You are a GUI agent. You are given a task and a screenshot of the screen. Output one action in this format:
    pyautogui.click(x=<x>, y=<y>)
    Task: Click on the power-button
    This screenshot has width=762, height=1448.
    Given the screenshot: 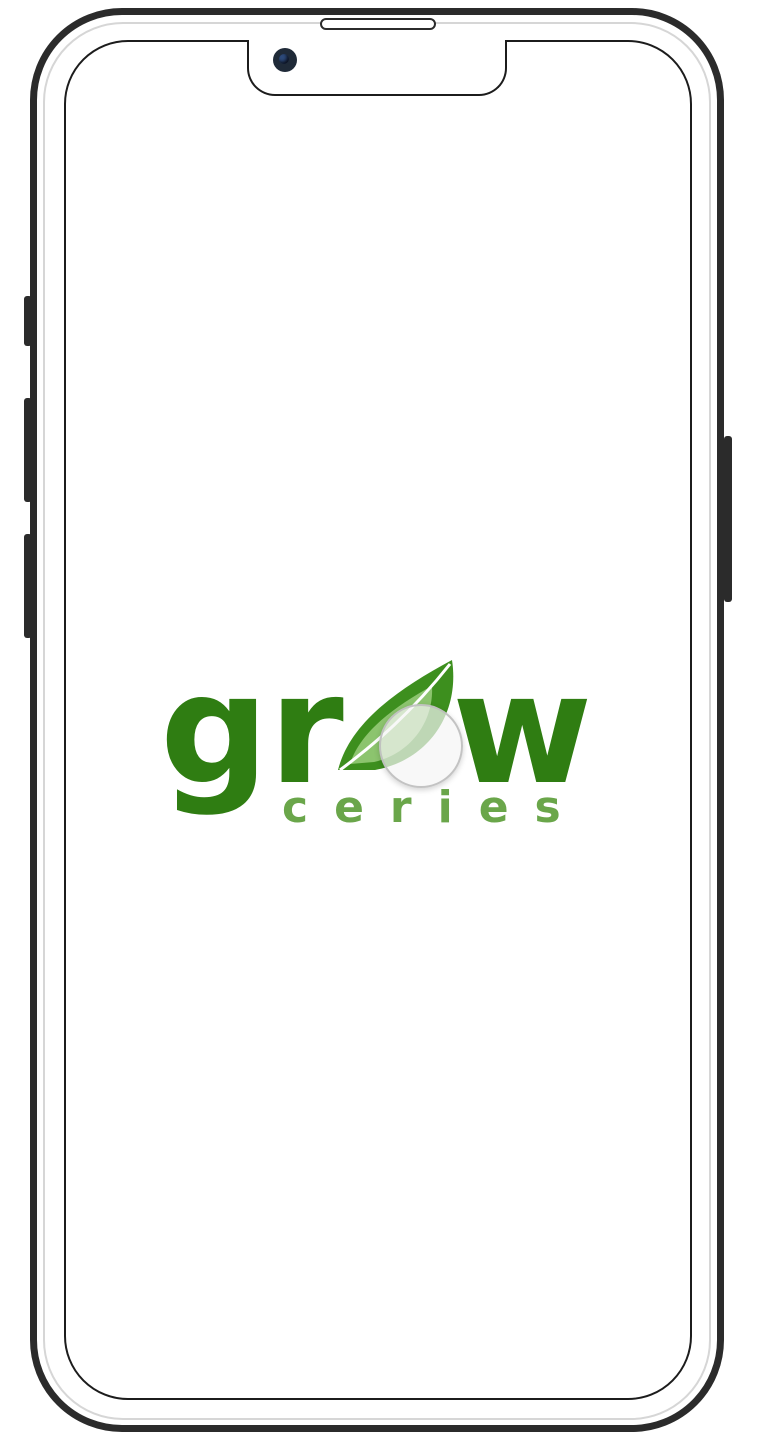 What is the action you would take?
    pyautogui.click(x=728, y=519)
    